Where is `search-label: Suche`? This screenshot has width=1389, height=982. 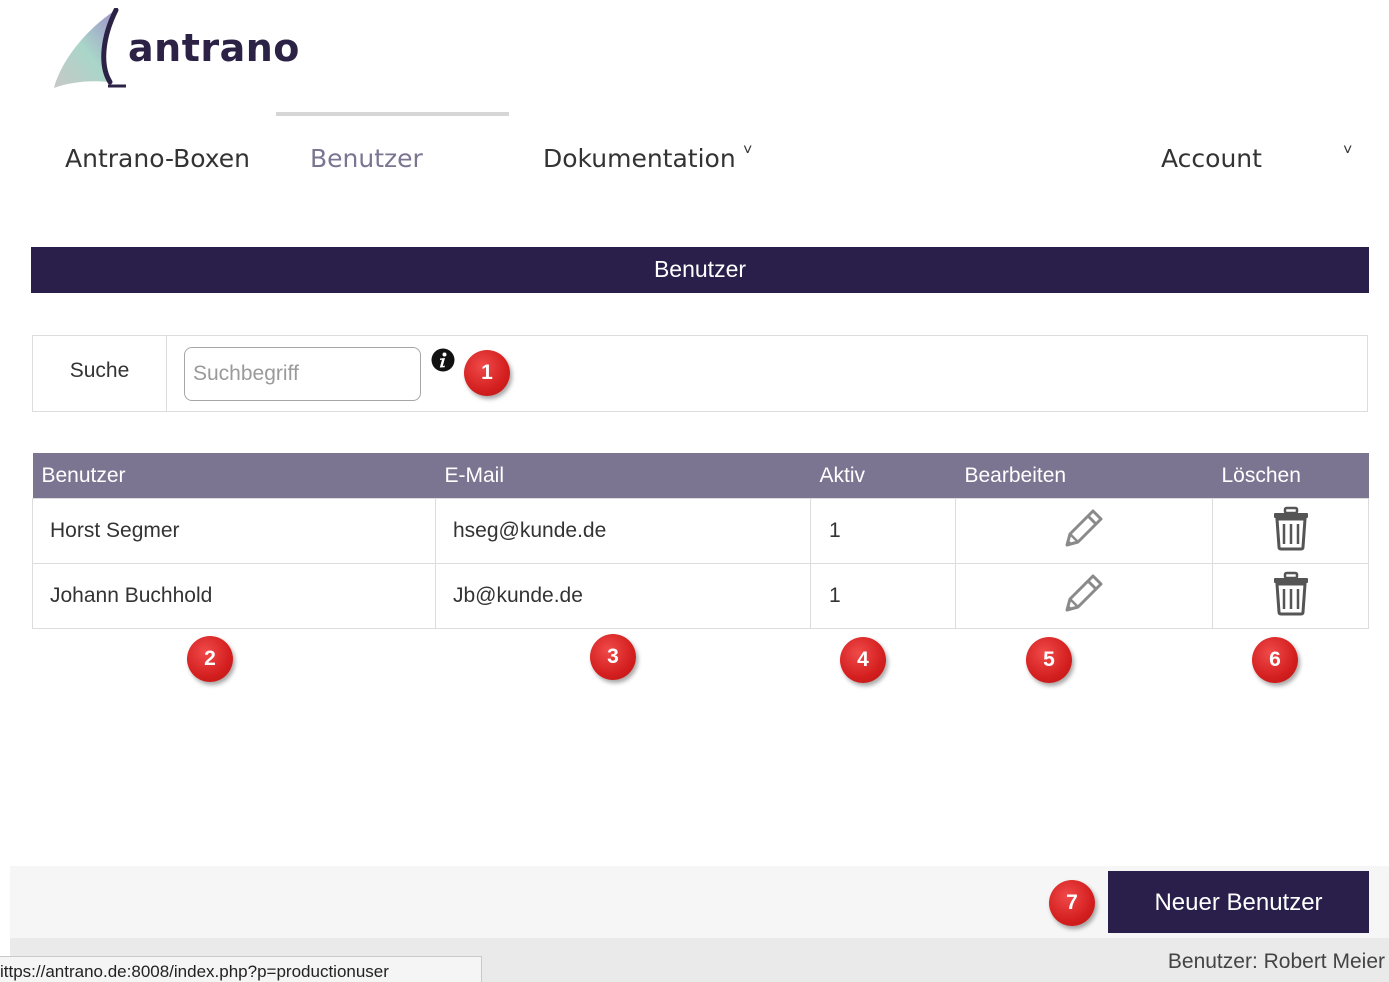
search-label: Suche is located at coordinates (100, 373).